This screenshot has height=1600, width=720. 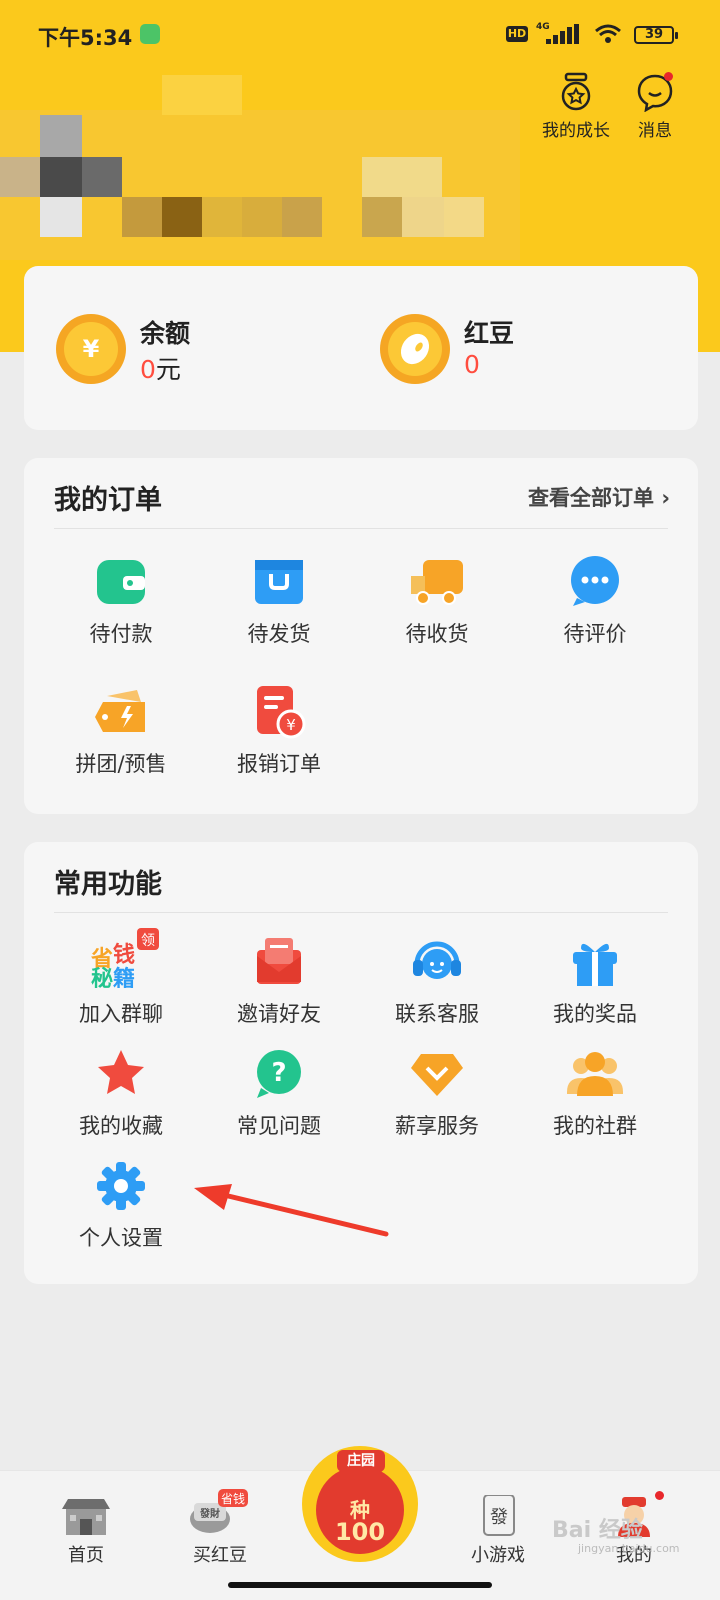 I want to click on yuan-coin-icon: ¥, so click(x=91, y=349).